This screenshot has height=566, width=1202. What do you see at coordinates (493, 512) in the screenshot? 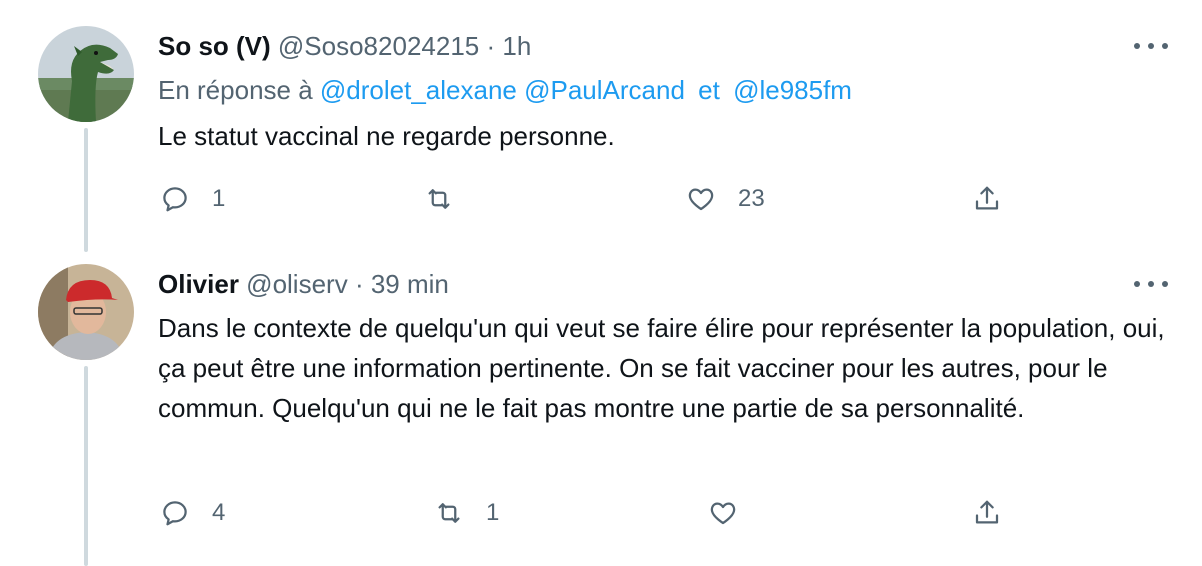
I see `retweet-count: 1` at bounding box center [493, 512].